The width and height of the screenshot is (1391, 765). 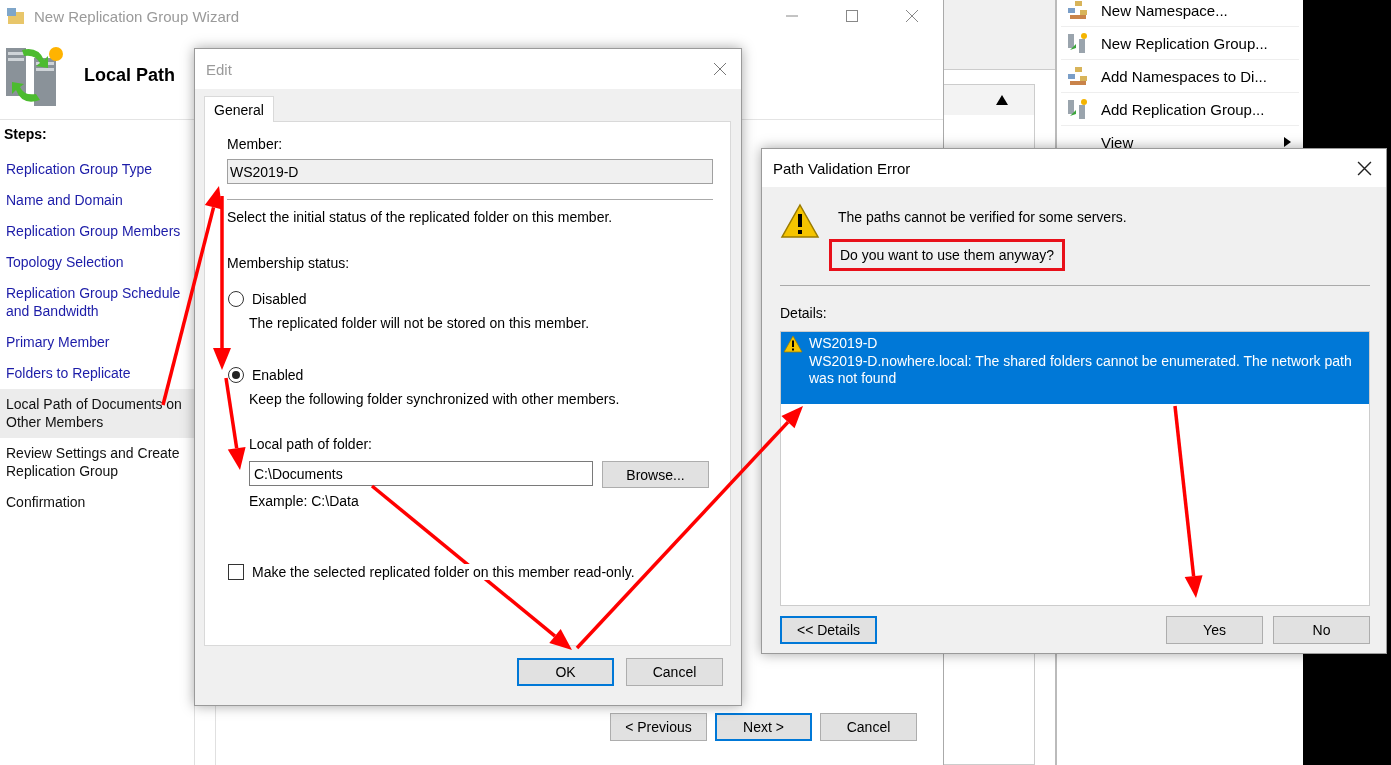 I want to click on example-text: Example: C:\Data, so click(x=304, y=501).